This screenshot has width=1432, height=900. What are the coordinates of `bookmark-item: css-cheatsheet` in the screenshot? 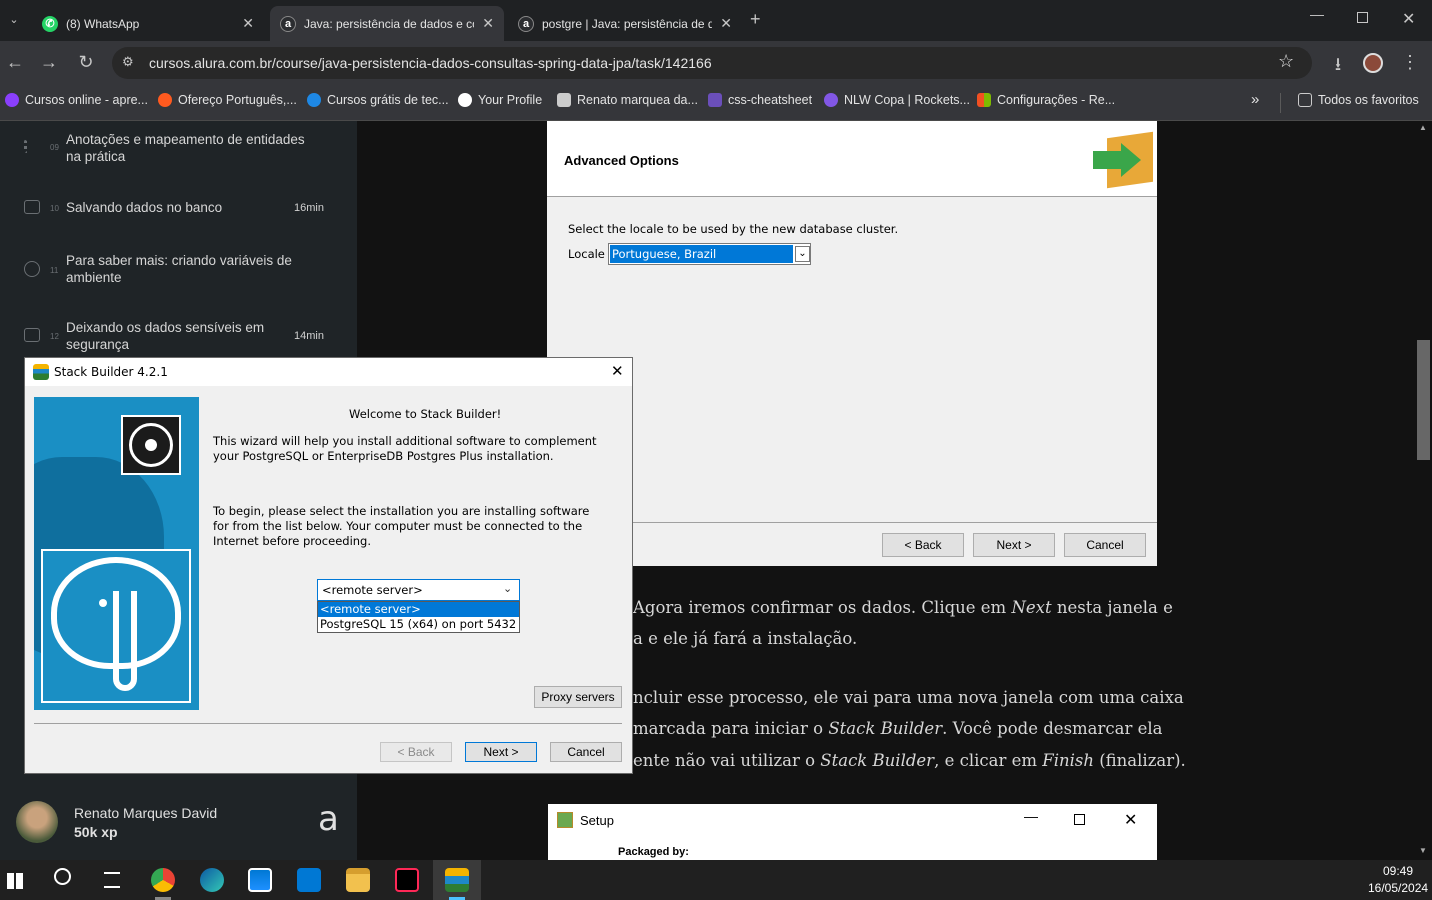 It's located at (760, 100).